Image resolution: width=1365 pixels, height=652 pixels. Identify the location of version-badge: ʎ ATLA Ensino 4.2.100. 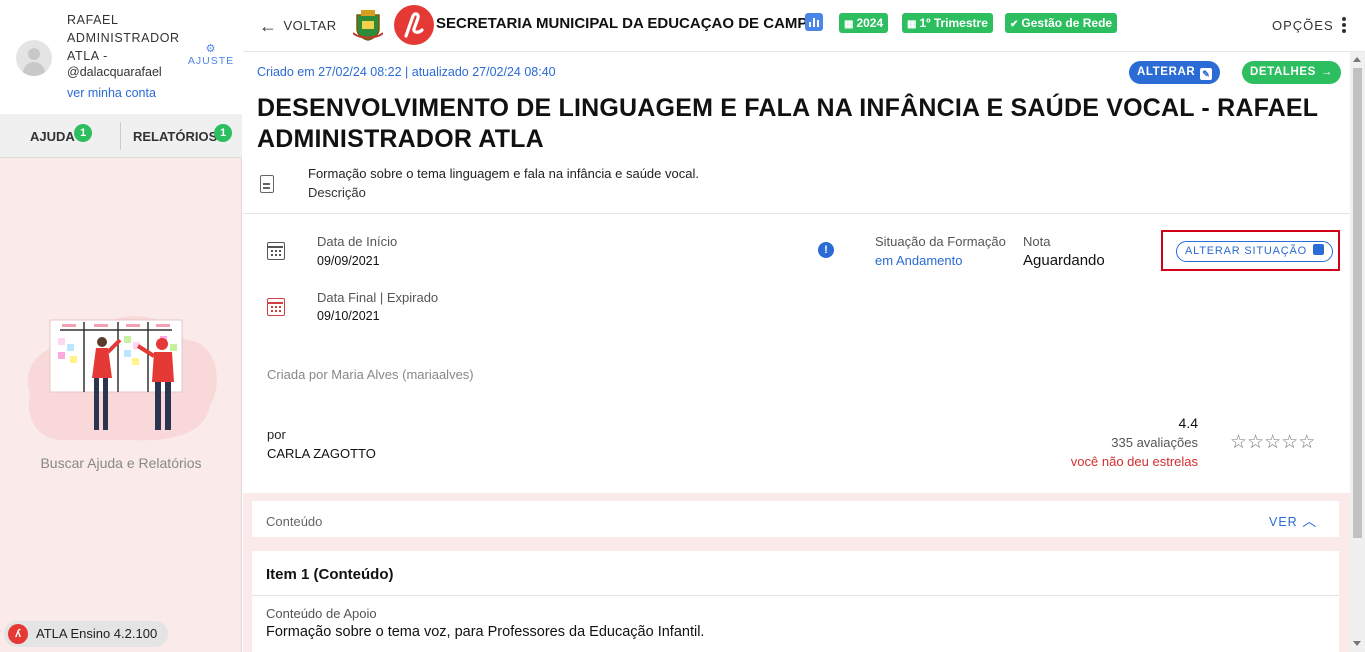
(86, 634).